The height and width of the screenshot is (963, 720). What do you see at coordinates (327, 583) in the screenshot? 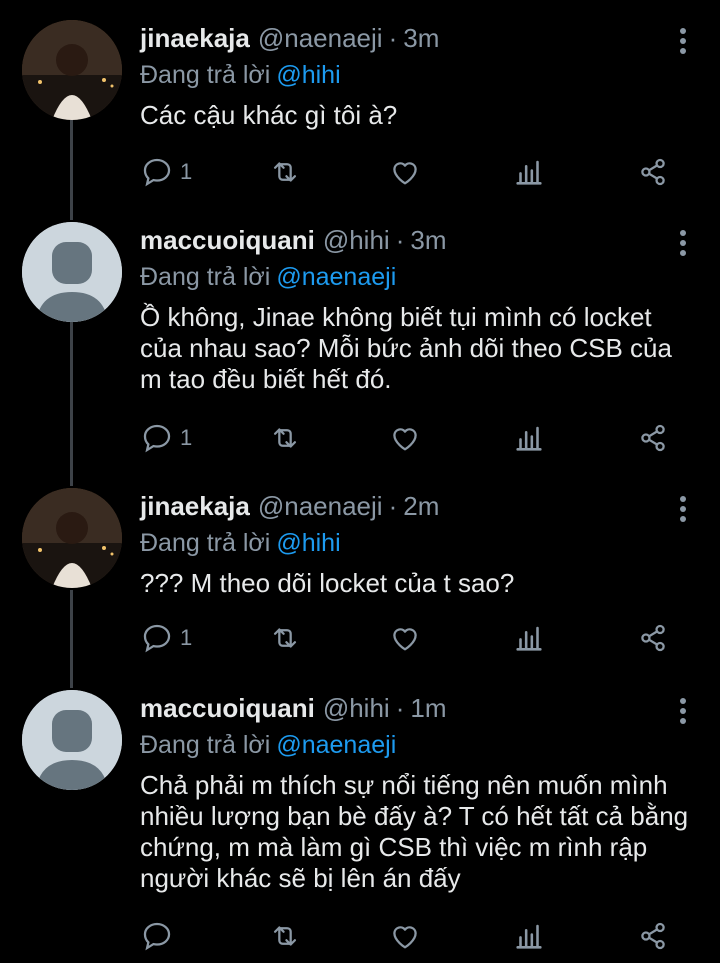
I see `tweet-text: ??? M theo dõi locket của t sao?` at bounding box center [327, 583].